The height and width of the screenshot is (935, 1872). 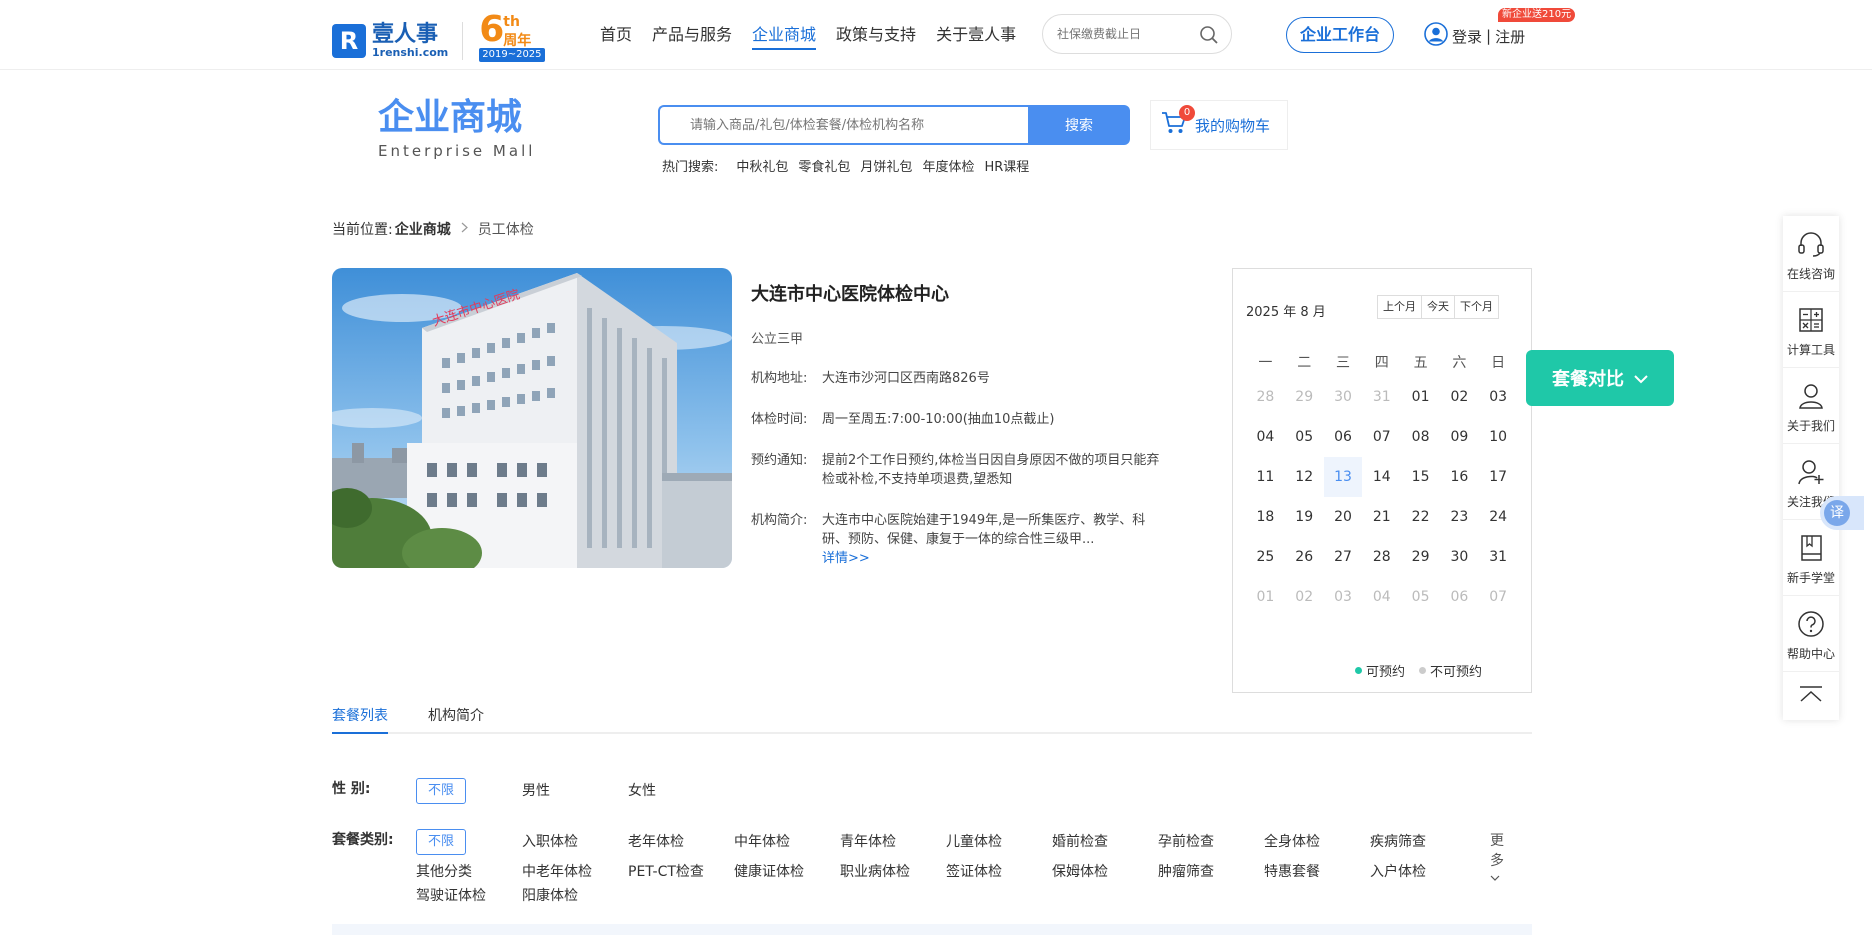 I want to click on sidebar-item-academy: 新手学堂, so click(x=1811, y=558).